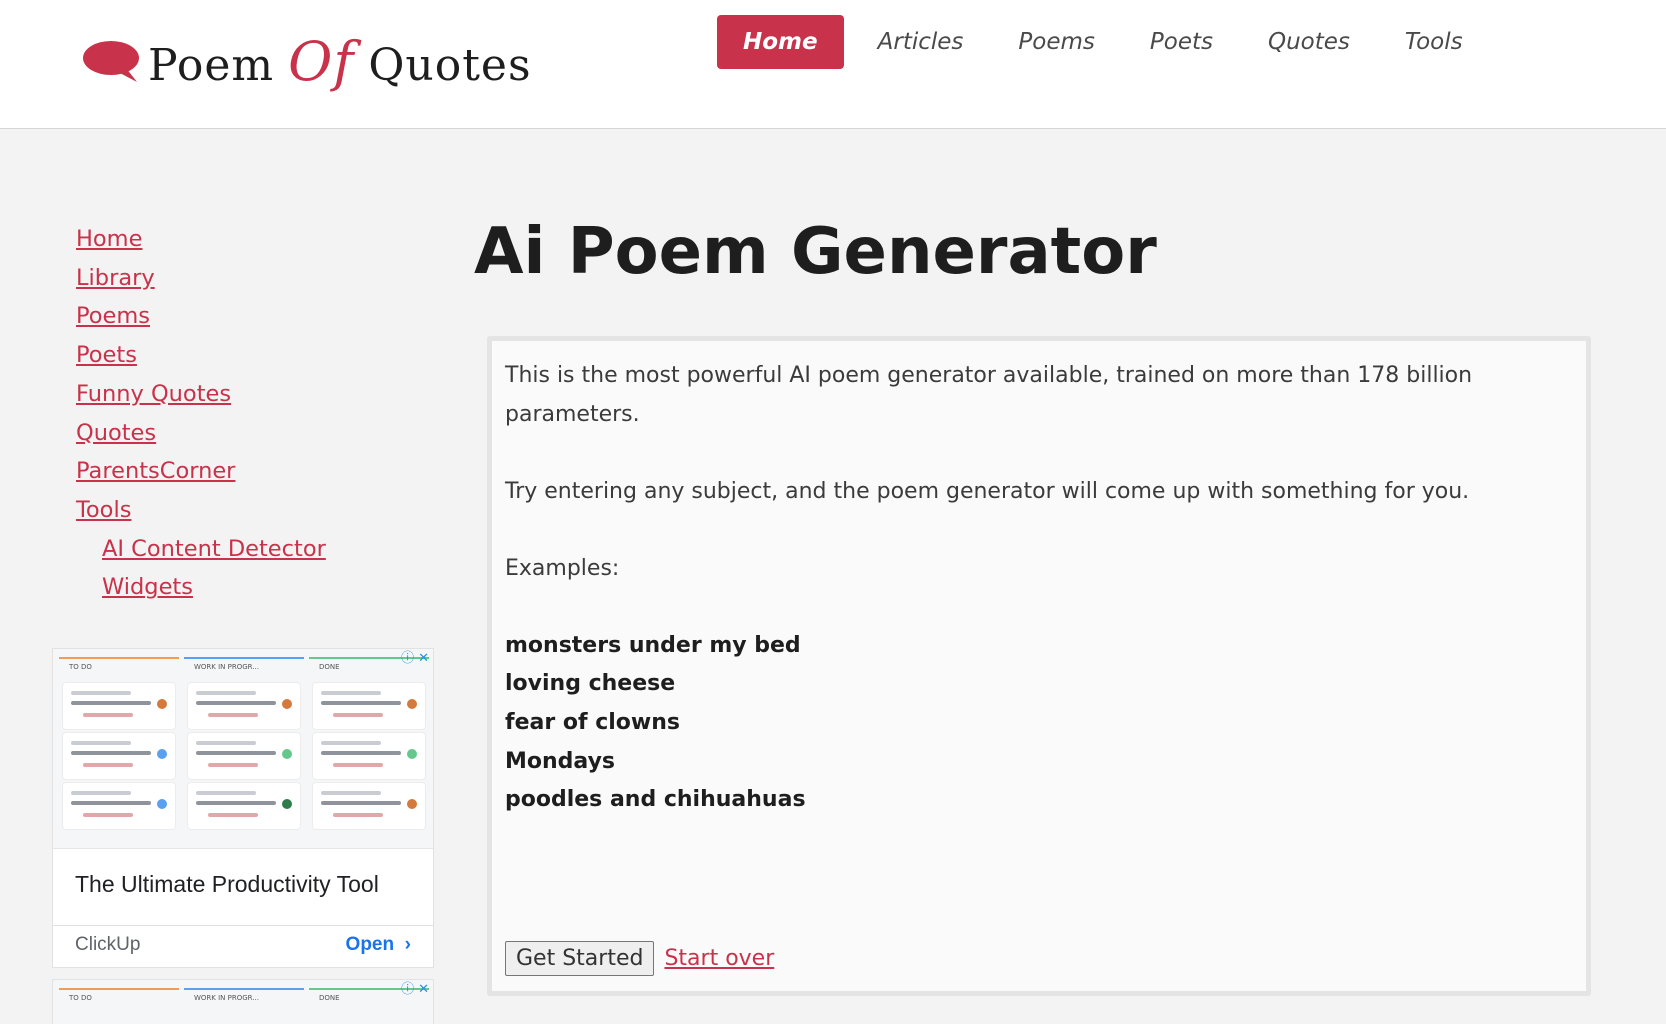 This screenshot has height=1024, width=1666. I want to click on sidebar-item-library: Library, so click(115, 278).